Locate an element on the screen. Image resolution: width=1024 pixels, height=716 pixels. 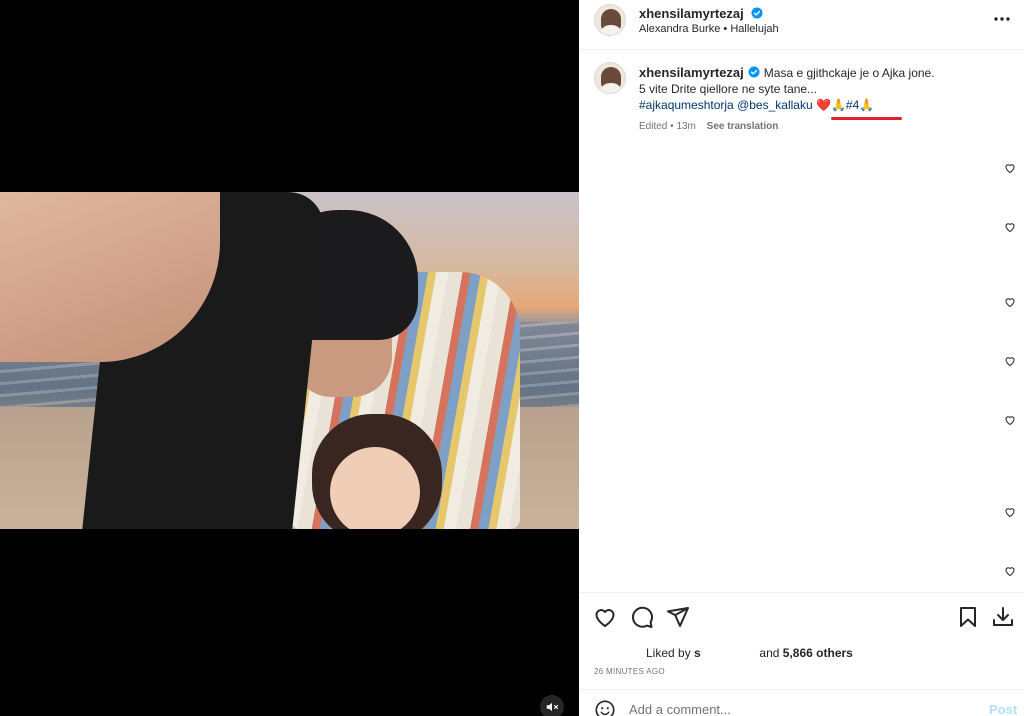
author-name-row: xhensilamyrtezaj is located at coordinates (701, 14).